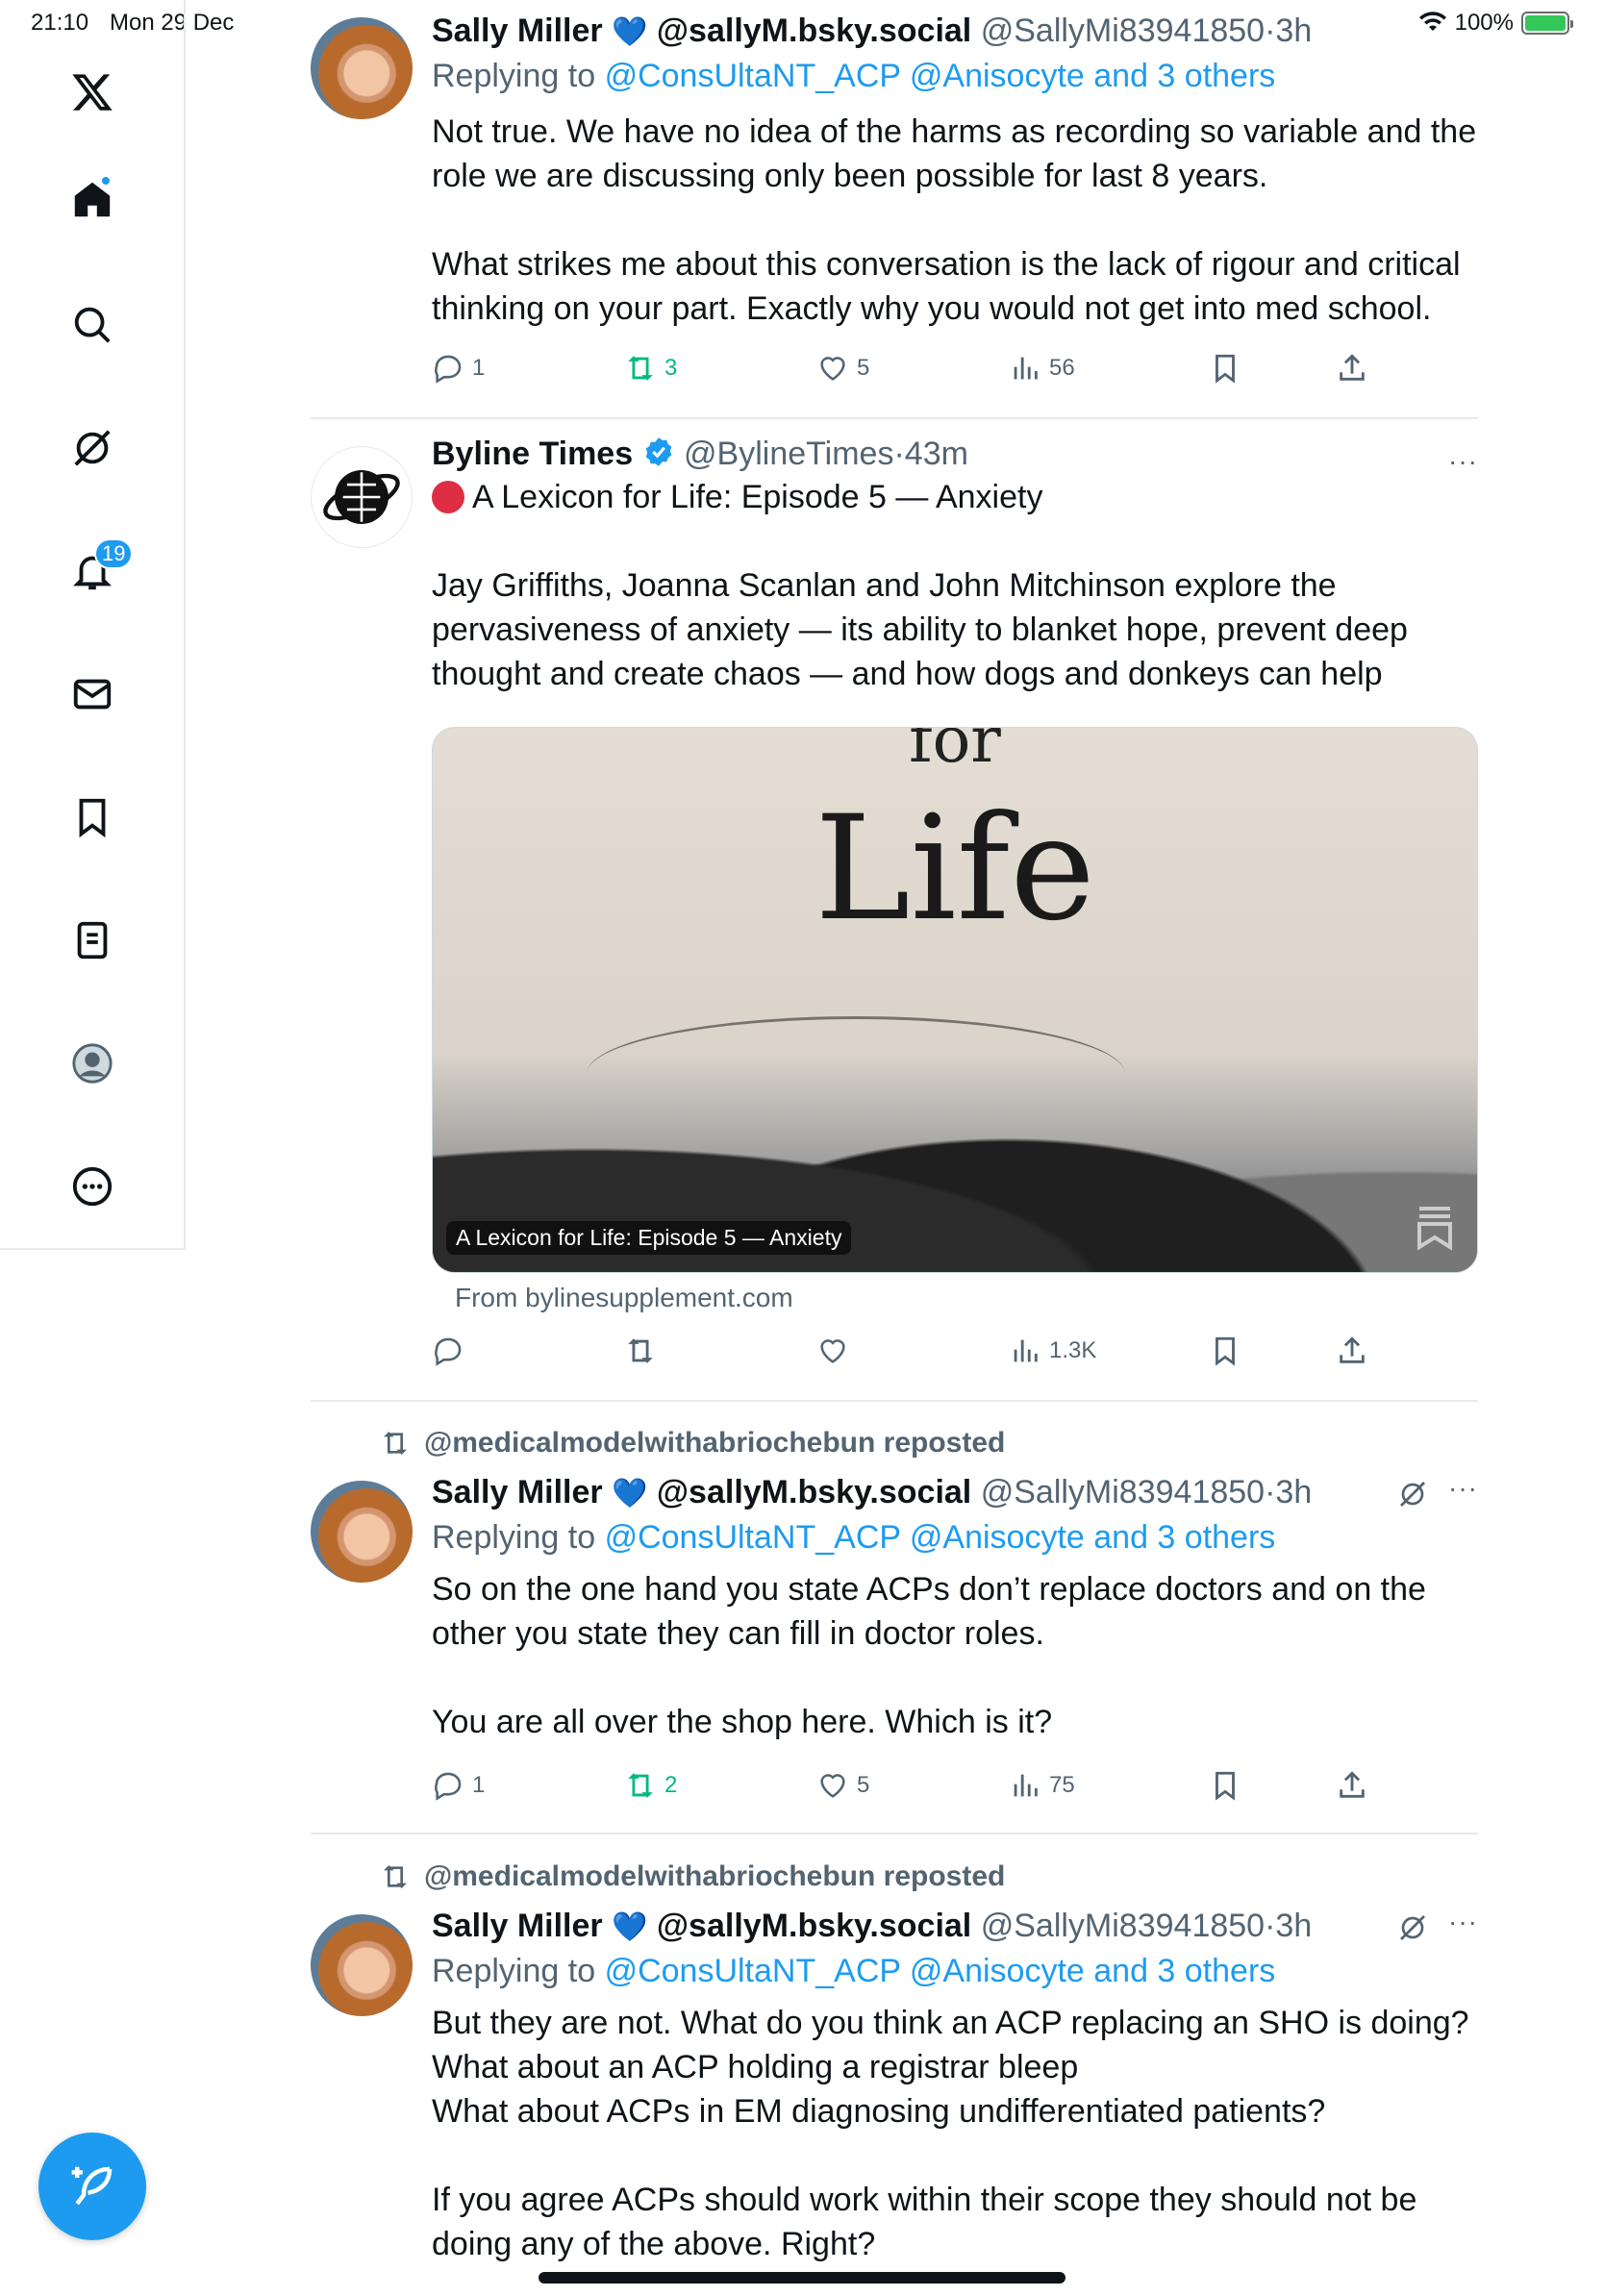 The image size is (1604, 2296). I want to click on sidebar-item-bookmarks, so click(92, 817).